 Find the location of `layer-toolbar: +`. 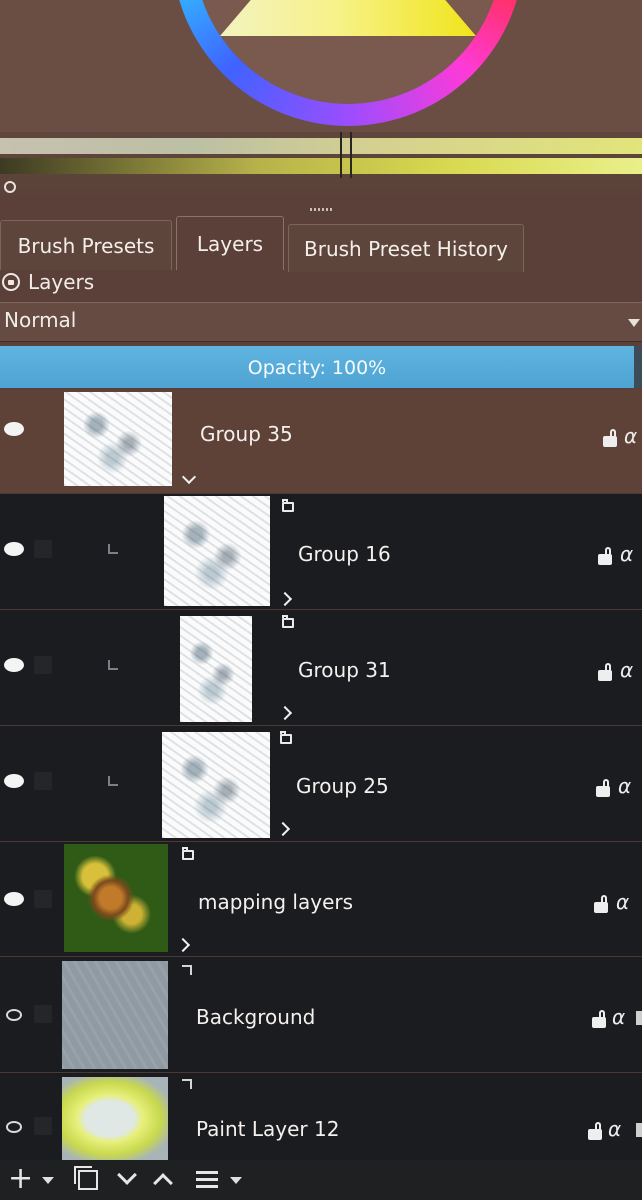

layer-toolbar: + is located at coordinates (321, 1180).